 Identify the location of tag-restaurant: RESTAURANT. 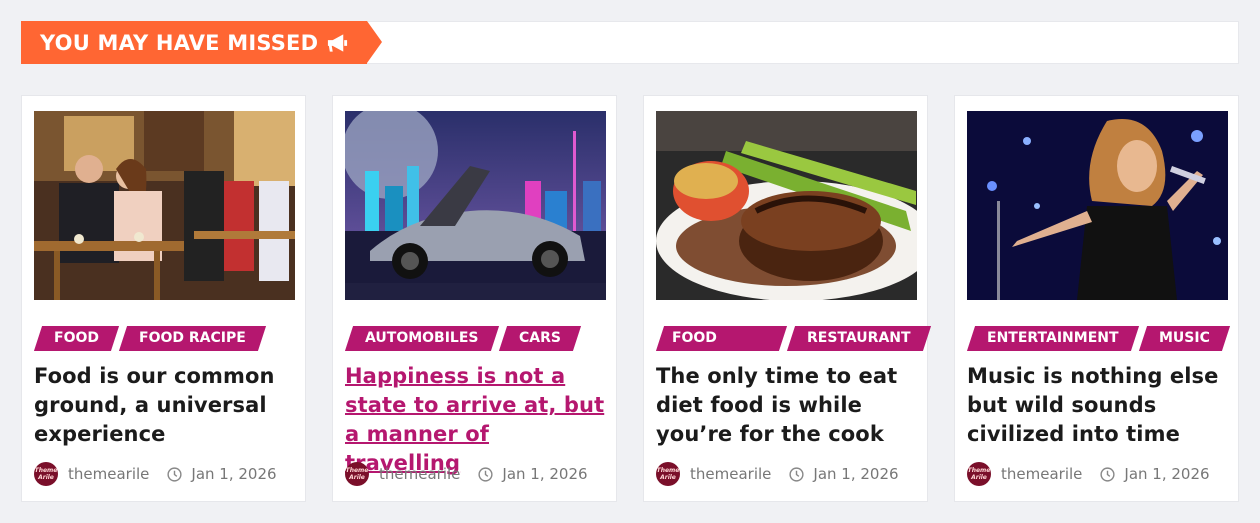
(859, 338).